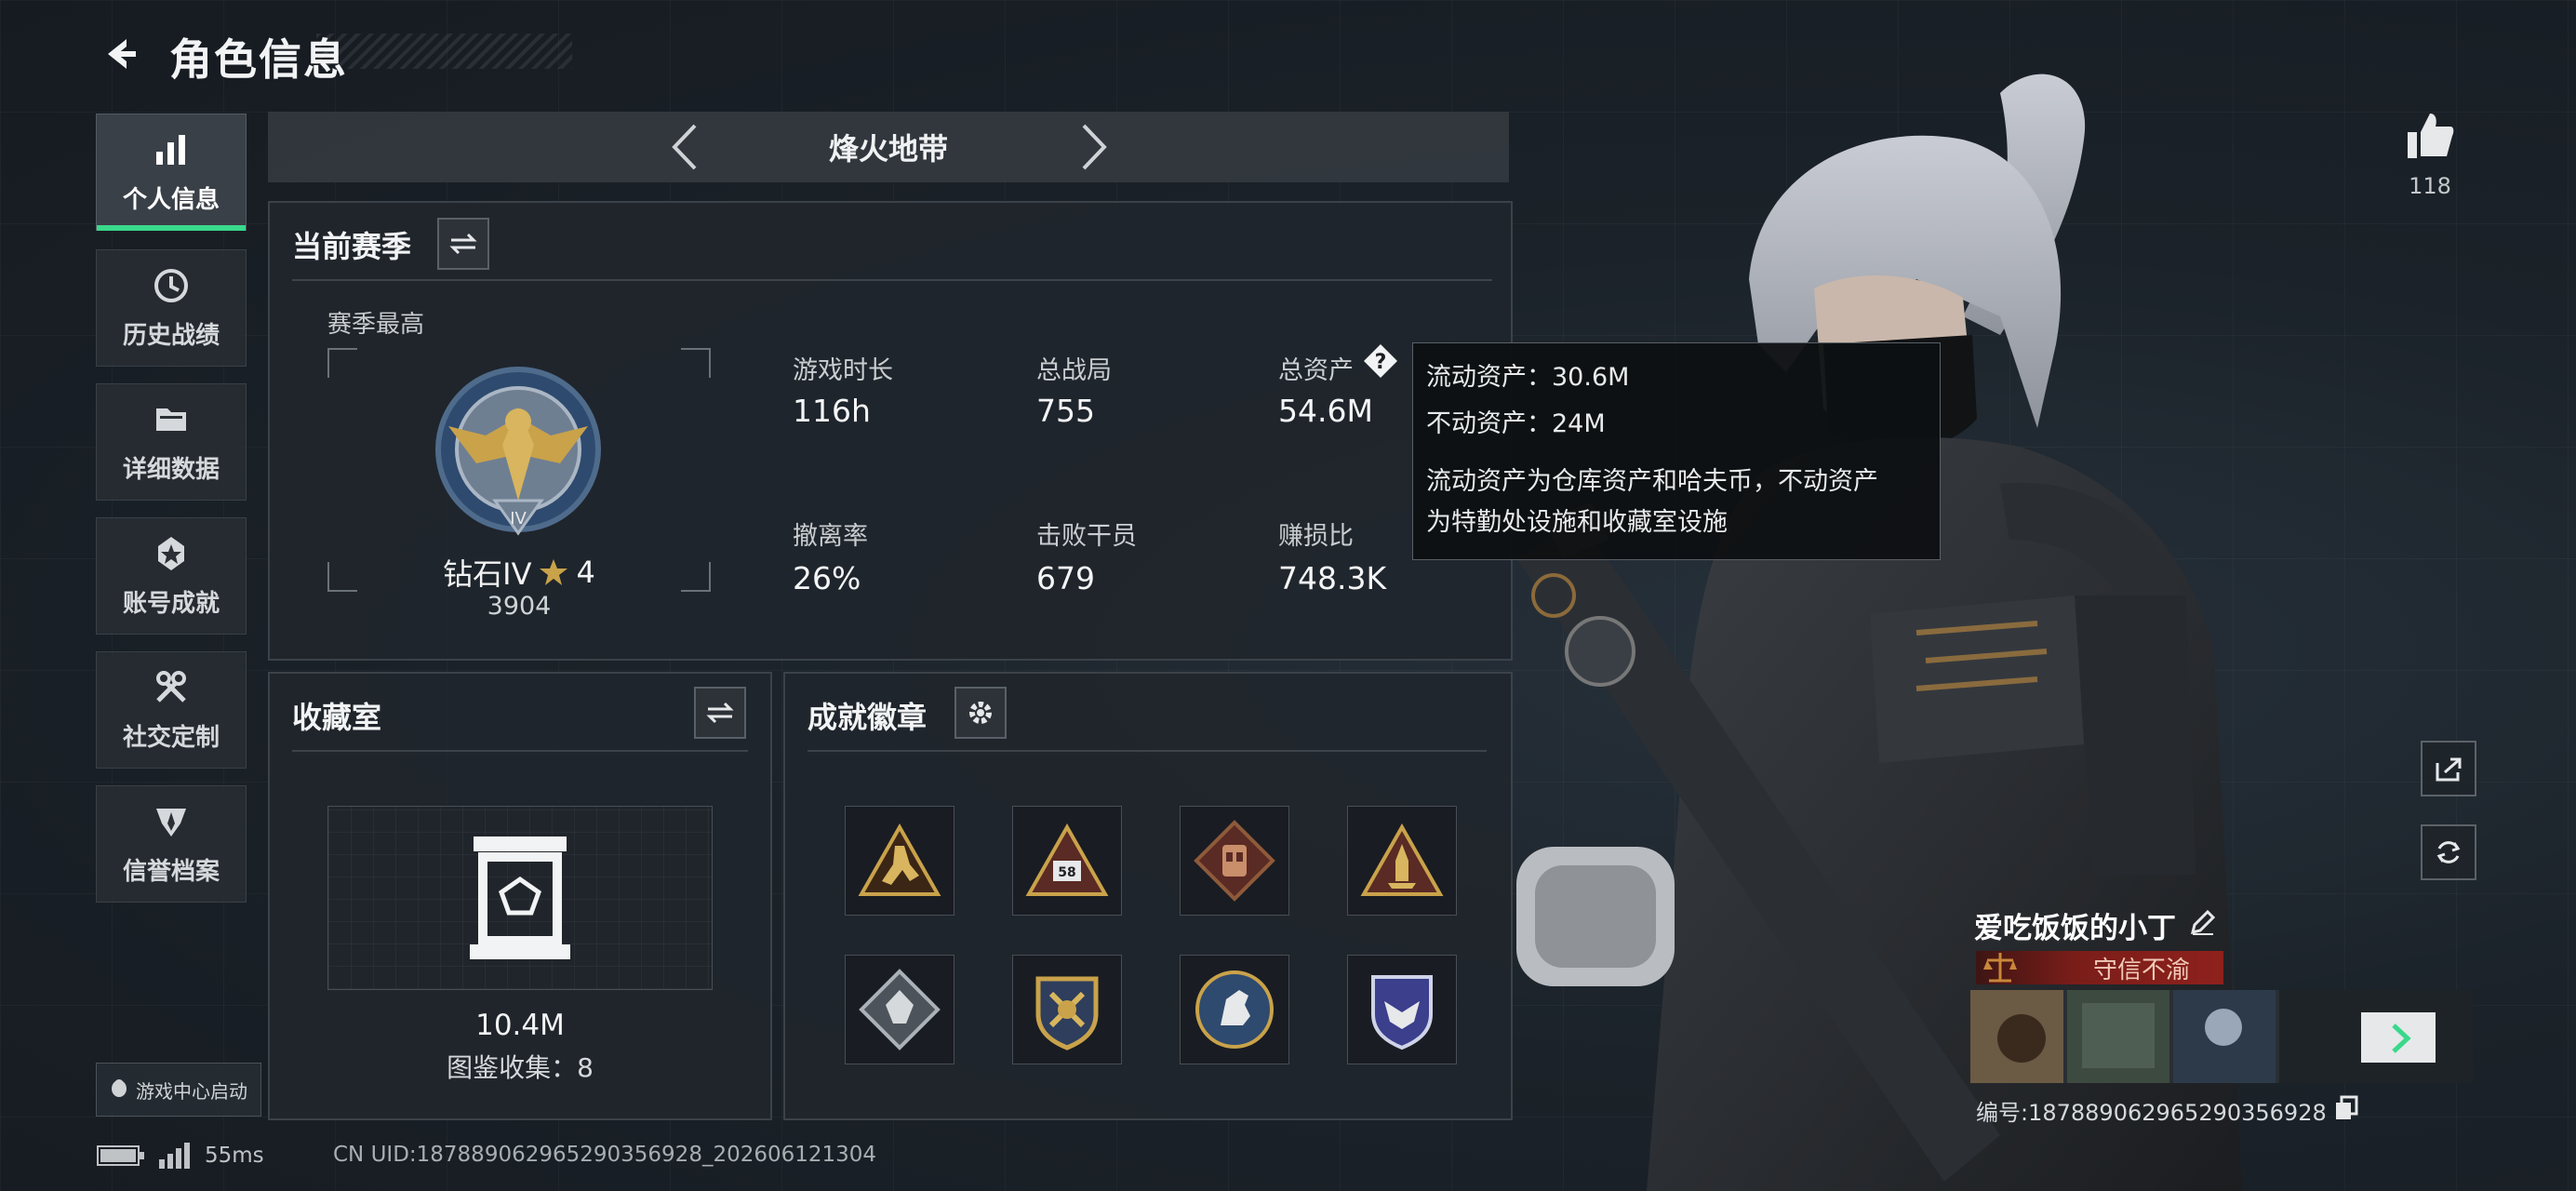  Describe the element at coordinates (585, 572) in the screenshot. I see `rank-stars: 4` at that location.